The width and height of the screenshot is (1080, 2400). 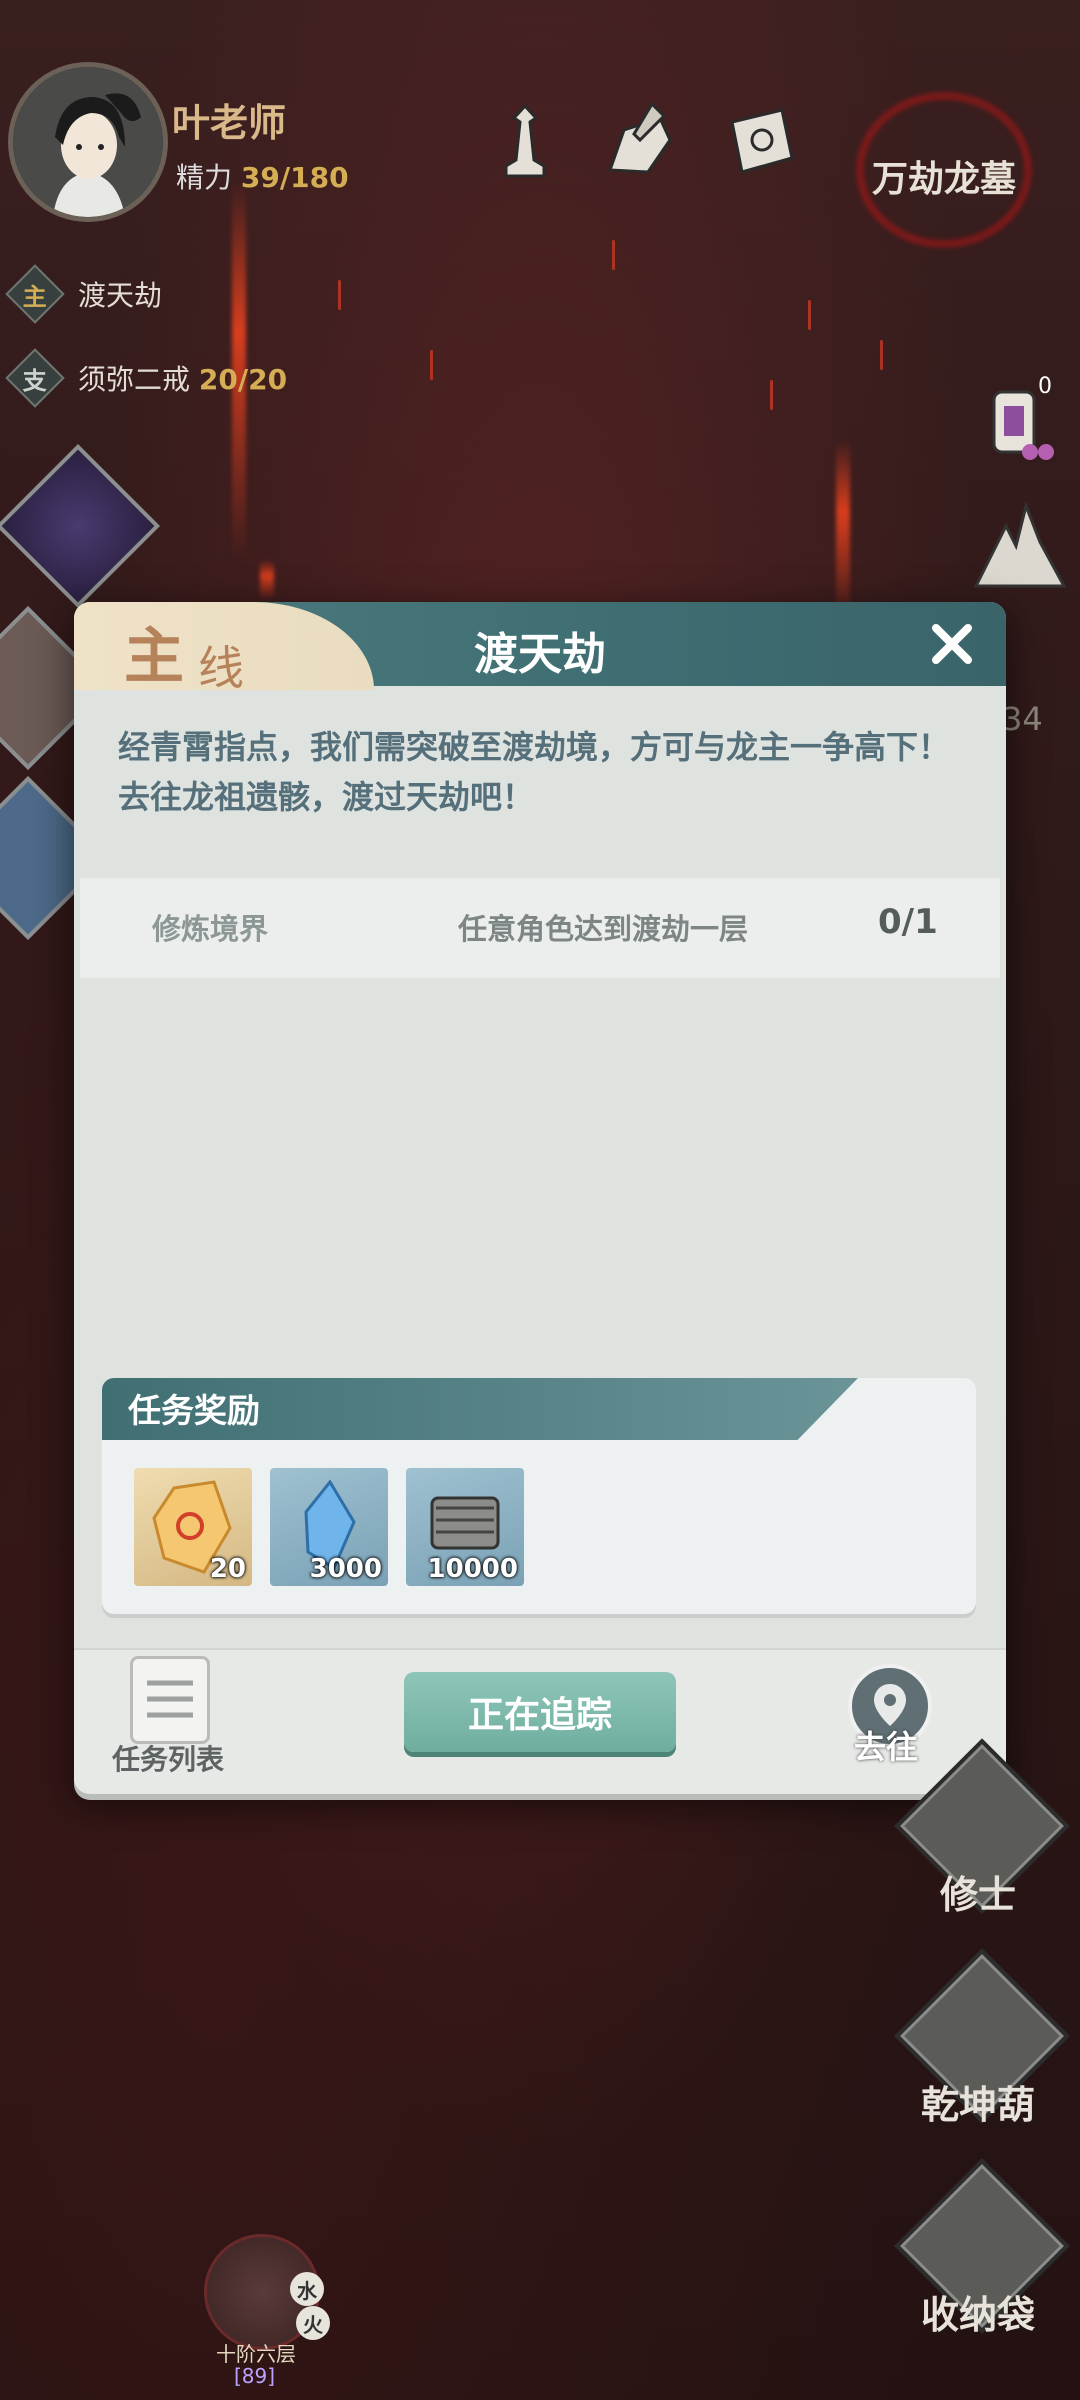 I want to click on reward-title: 任务奖励, so click(x=194, y=1410).